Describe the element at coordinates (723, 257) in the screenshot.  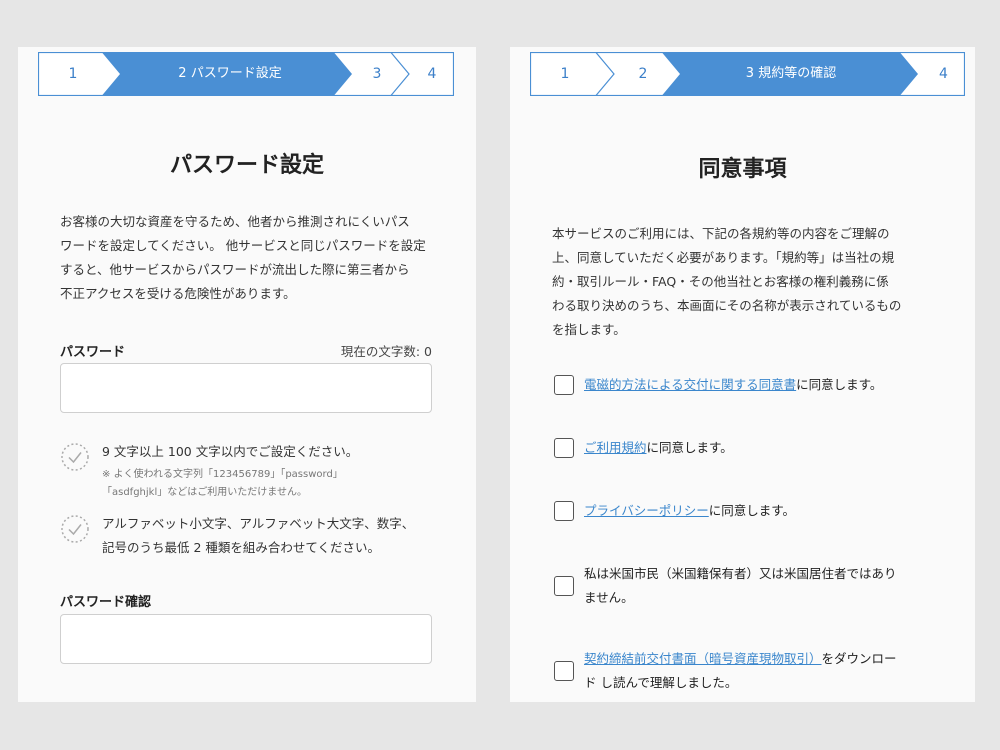
I see `intro-line: 上、同意していただく必要があります。「規約等」は当社の規` at that location.